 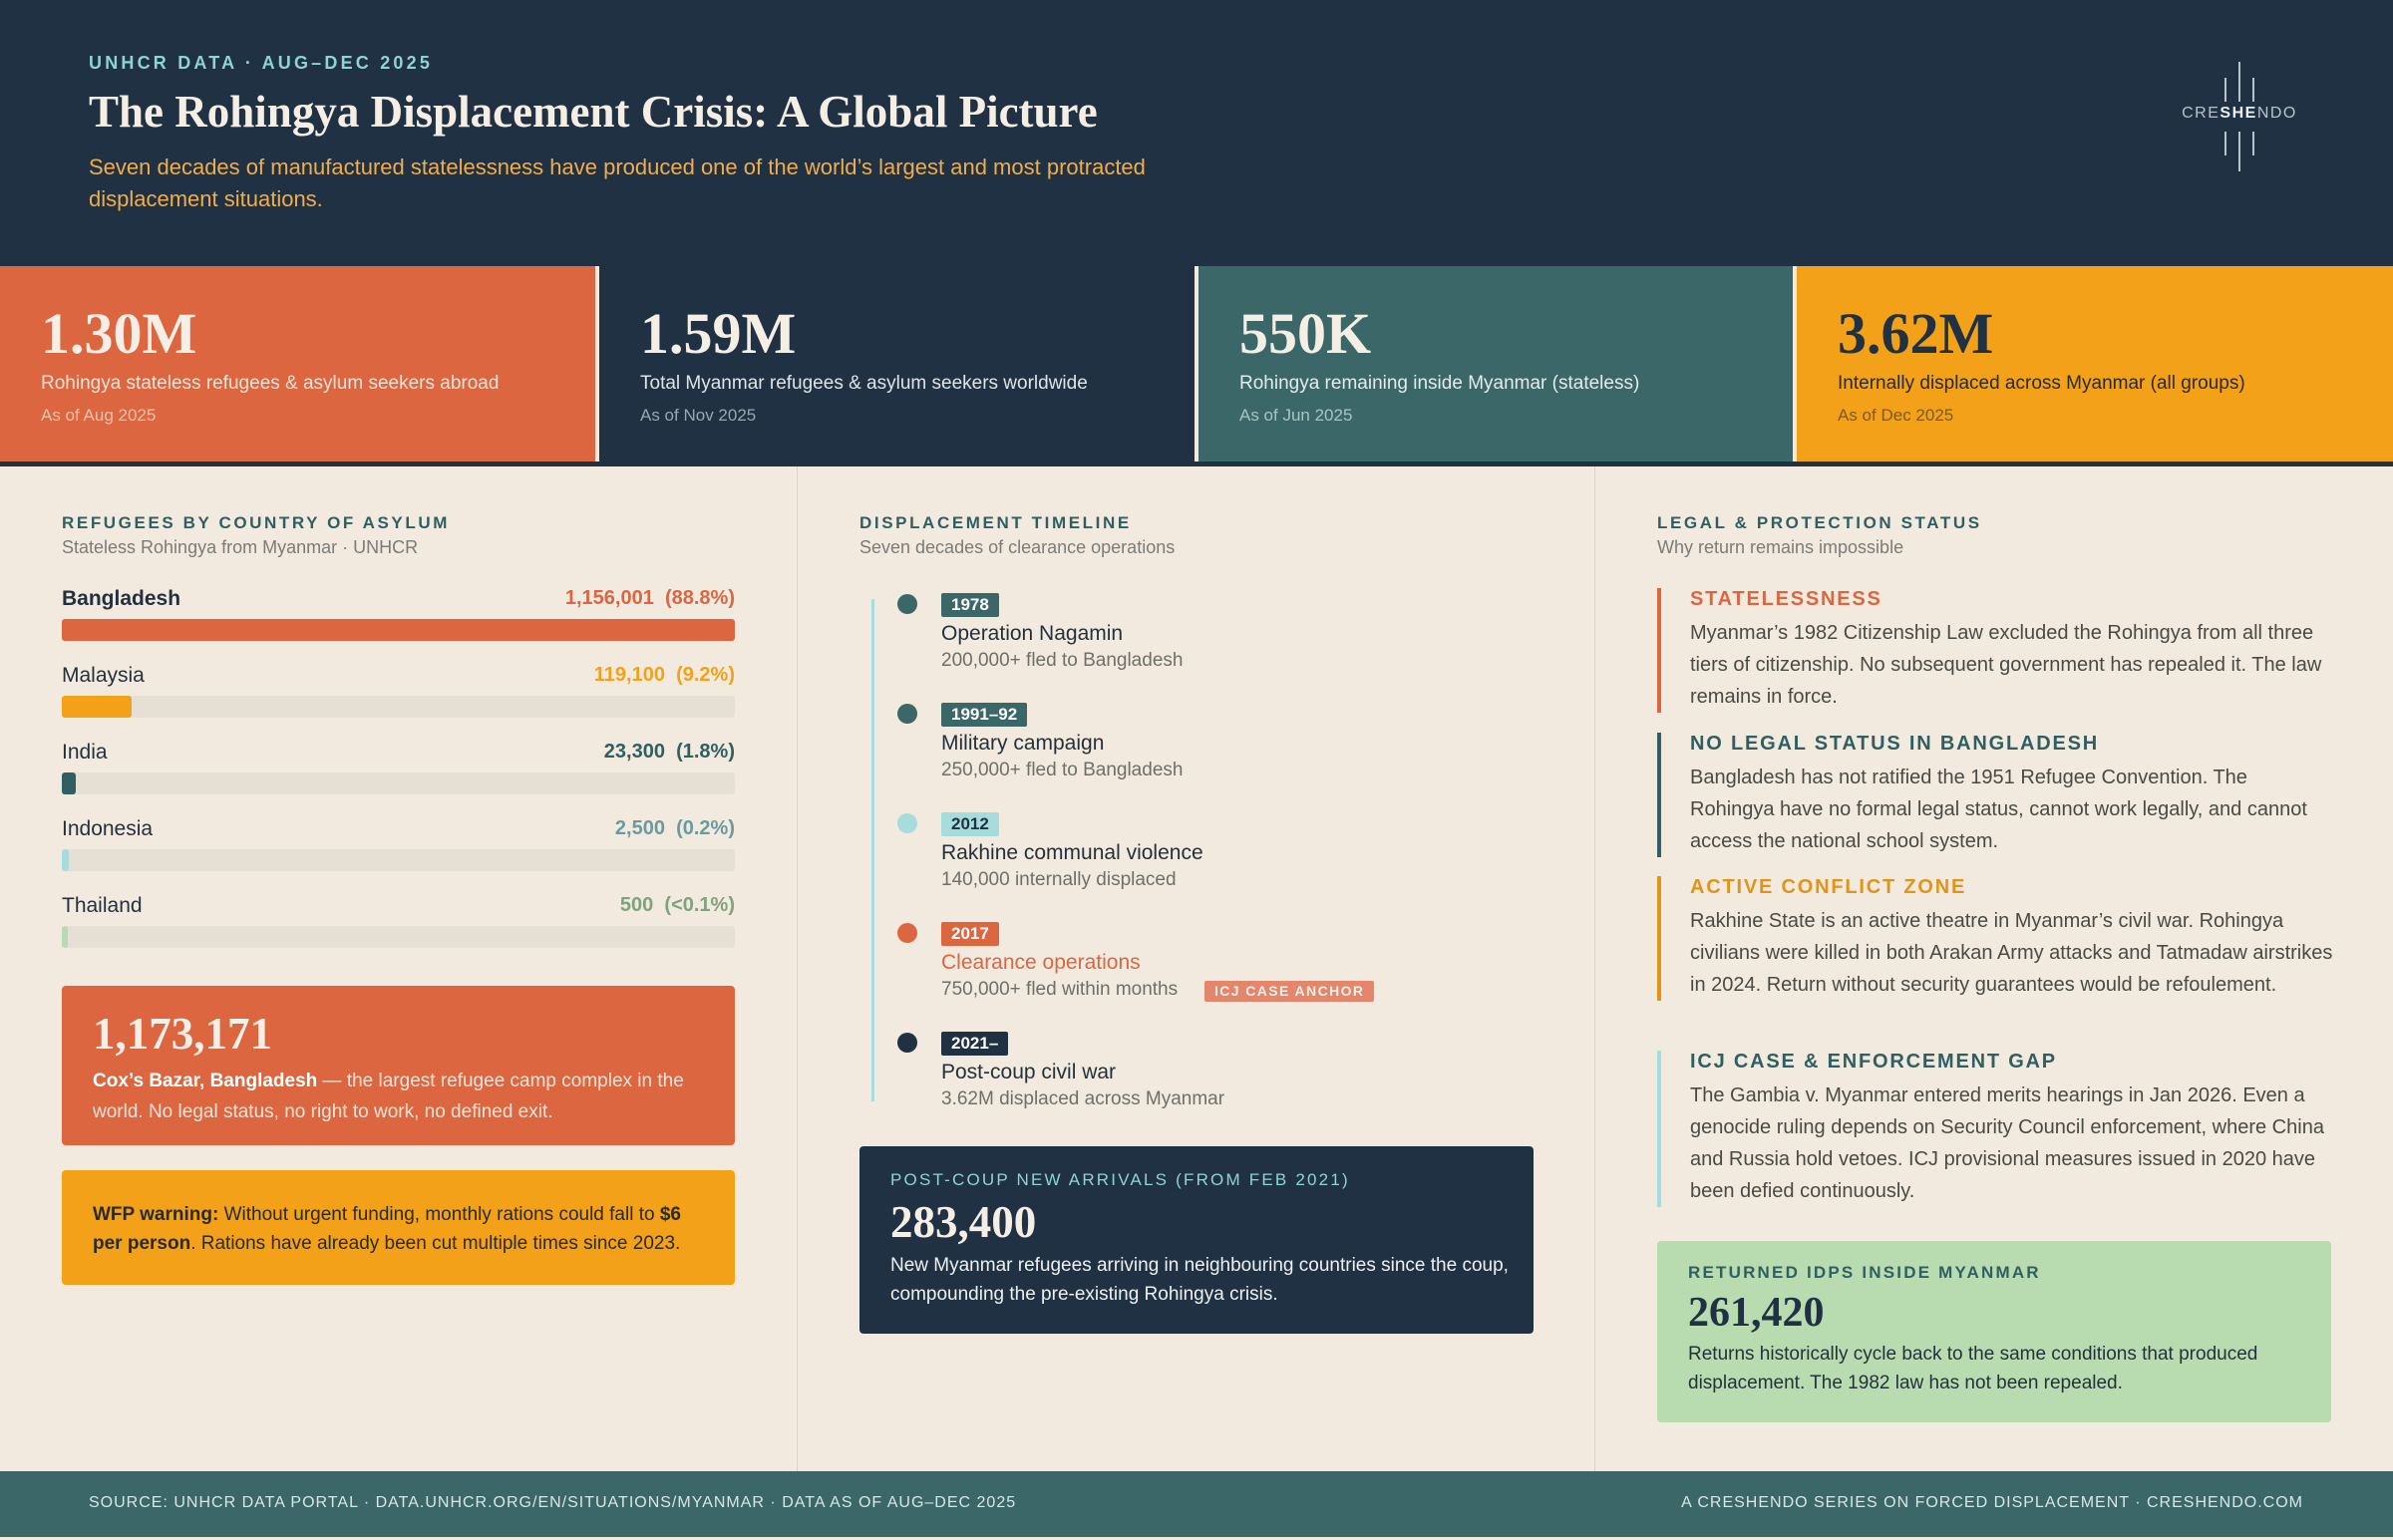 What do you see at coordinates (1756, 1313) in the screenshot?
I see `idp-value: 261,420` at bounding box center [1756, 1313].